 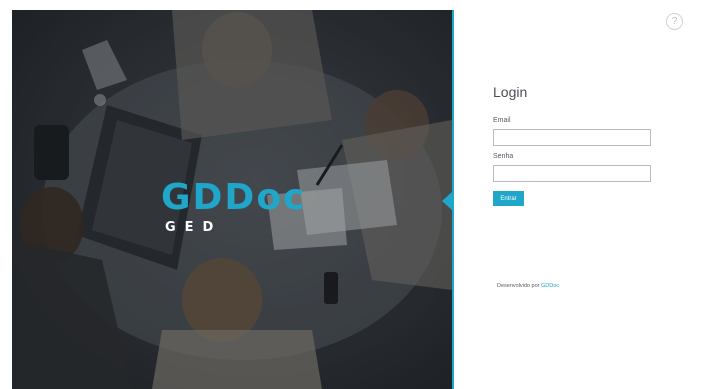 I want to click on footer-link: GDDoc, so click(x=550, y=286).